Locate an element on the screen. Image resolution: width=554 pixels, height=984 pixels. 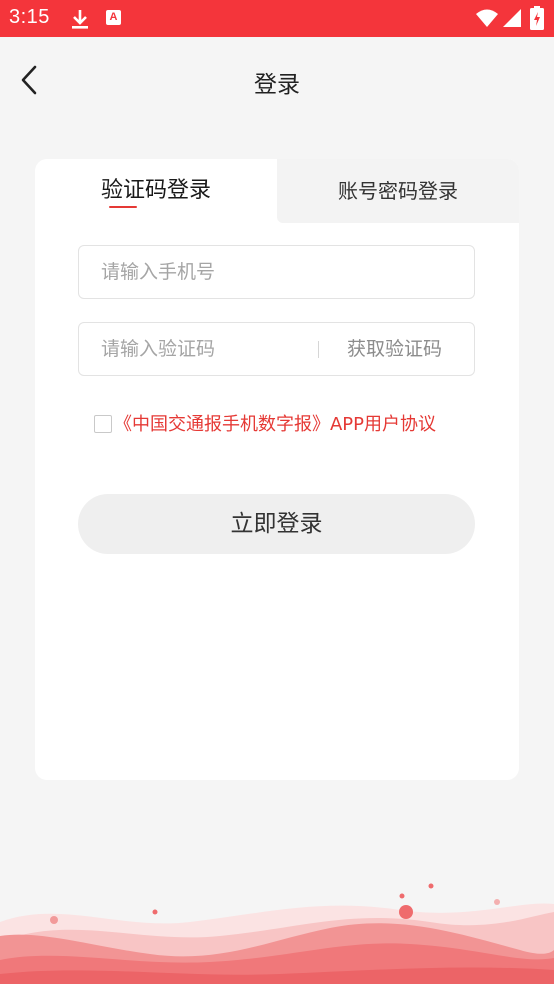
login-button: 立即登录 is located at coordinates (276, 524).